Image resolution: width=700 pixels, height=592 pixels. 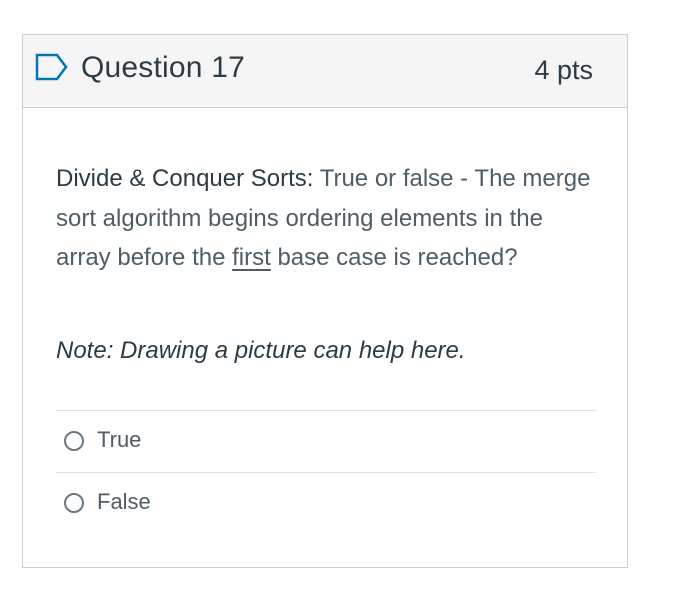 I want to click on answer-option-true: True, so click(x=326, y=442).